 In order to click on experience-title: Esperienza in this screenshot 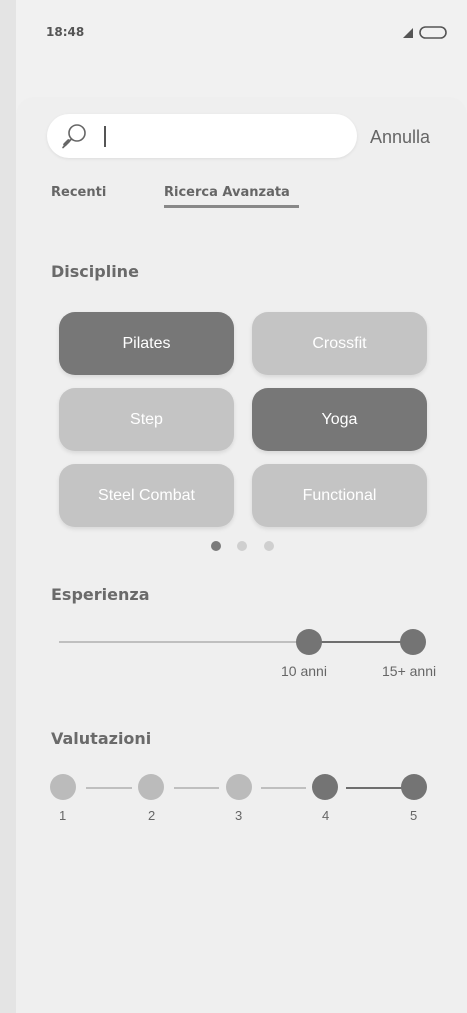, I will do `click(100, 594)`.